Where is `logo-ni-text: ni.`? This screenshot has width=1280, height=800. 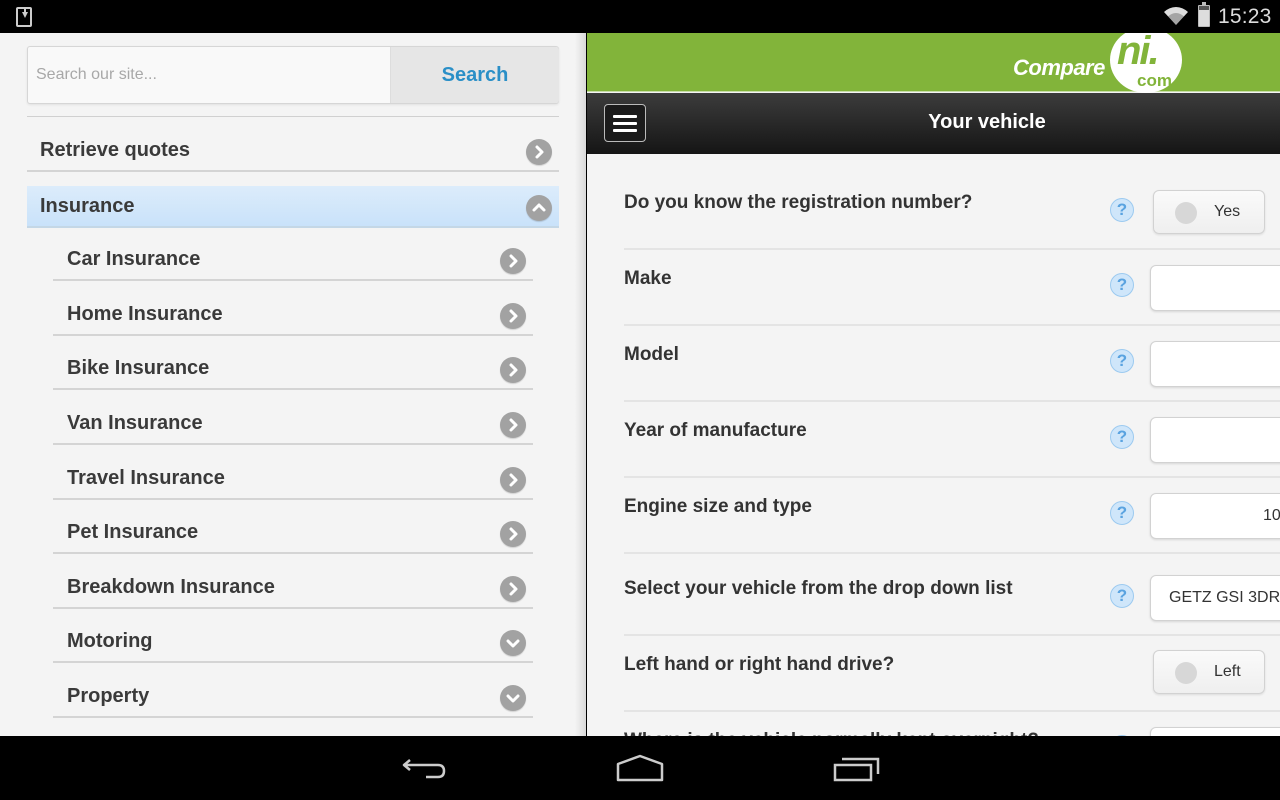 logo-ni-text: ni. is located at coordinates (1138, 53).